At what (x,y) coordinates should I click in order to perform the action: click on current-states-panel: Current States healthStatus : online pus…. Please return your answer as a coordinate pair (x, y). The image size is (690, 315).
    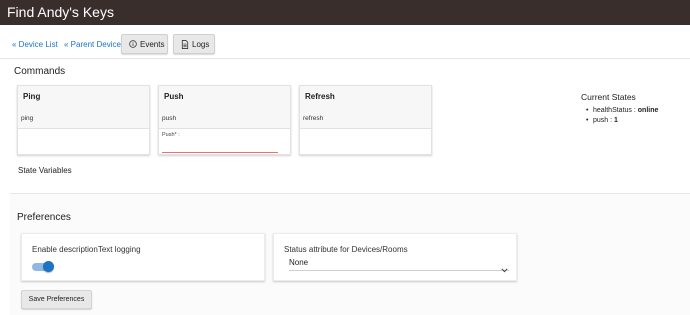
    Looking at the image, I should click on (619, 109).